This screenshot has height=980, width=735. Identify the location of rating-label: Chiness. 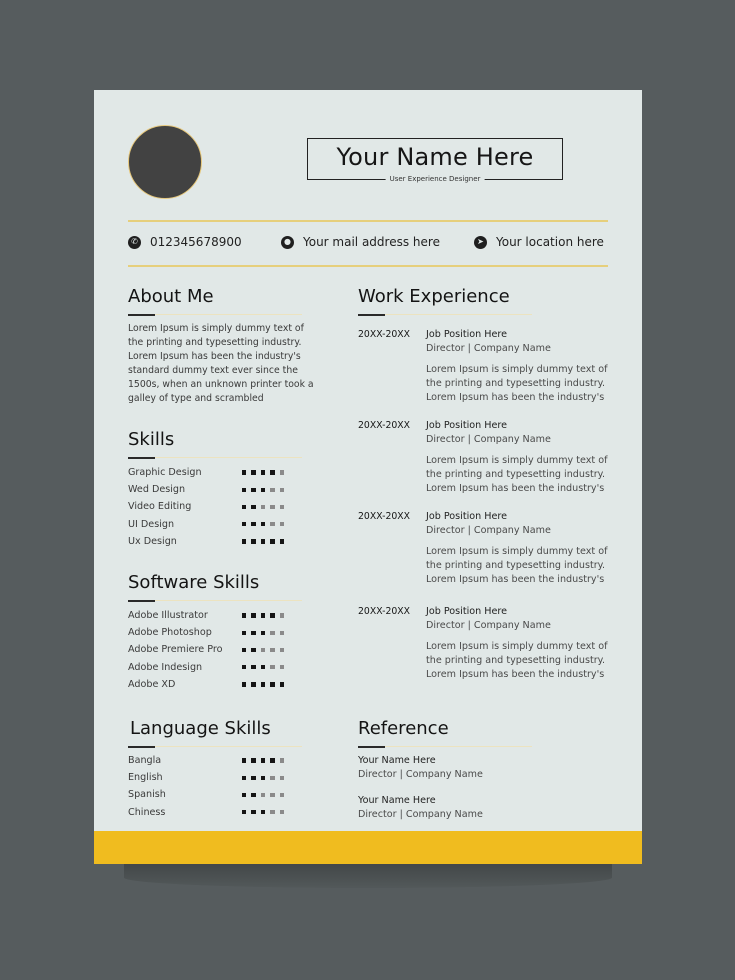
(147, 812).